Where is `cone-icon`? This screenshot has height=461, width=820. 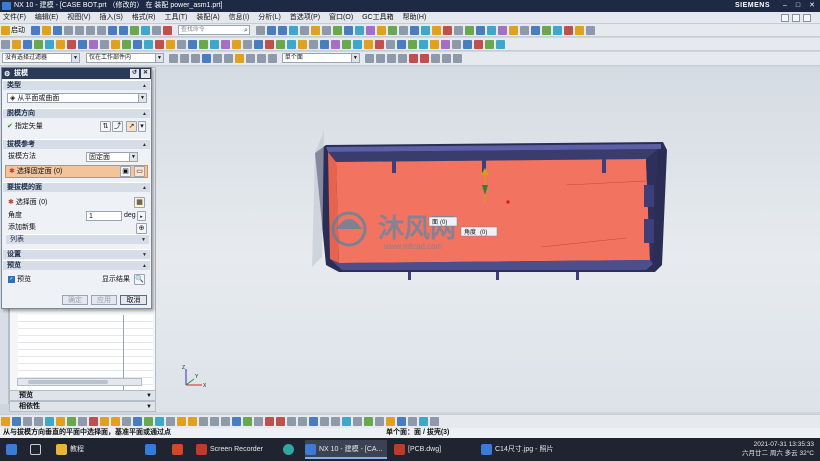 cone-icon is located at coordinates (71, 44).